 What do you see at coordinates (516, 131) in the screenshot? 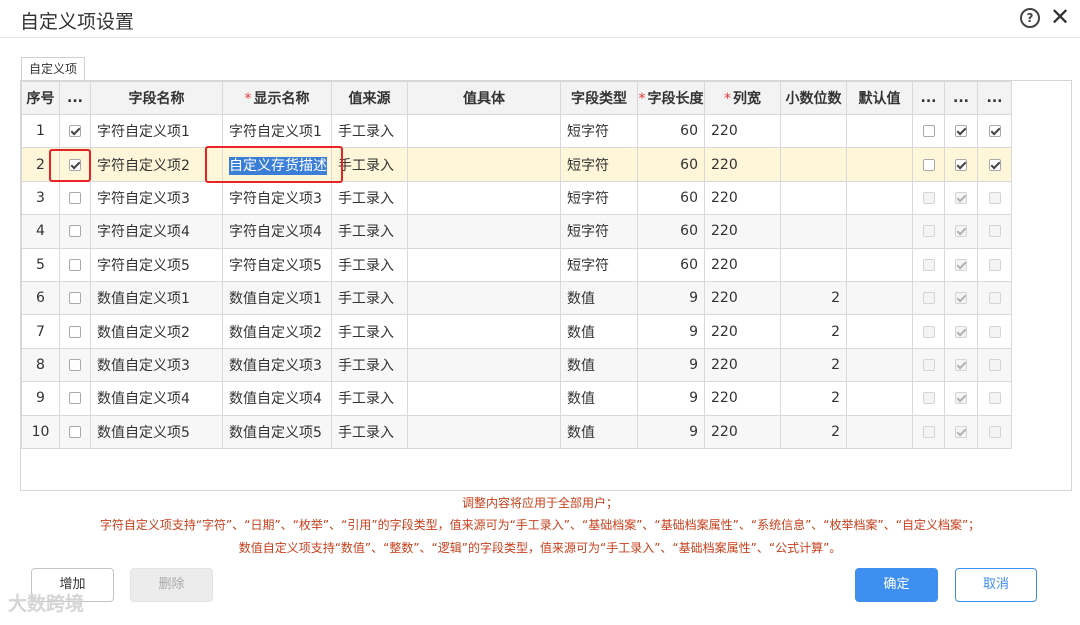
I see `table-row: 1 字符自定义项1 字符自定义项1 手工录入 短字符 60 220` at bounding box center [516, 131].